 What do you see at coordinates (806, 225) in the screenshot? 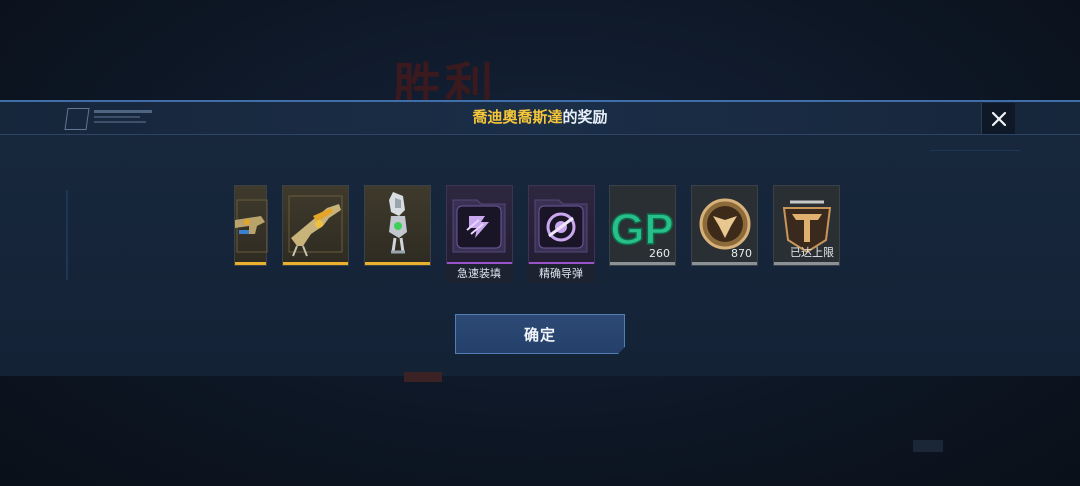
I see `reward-item-rank-emblem: 已达上限` at bounding box center [806, 225].